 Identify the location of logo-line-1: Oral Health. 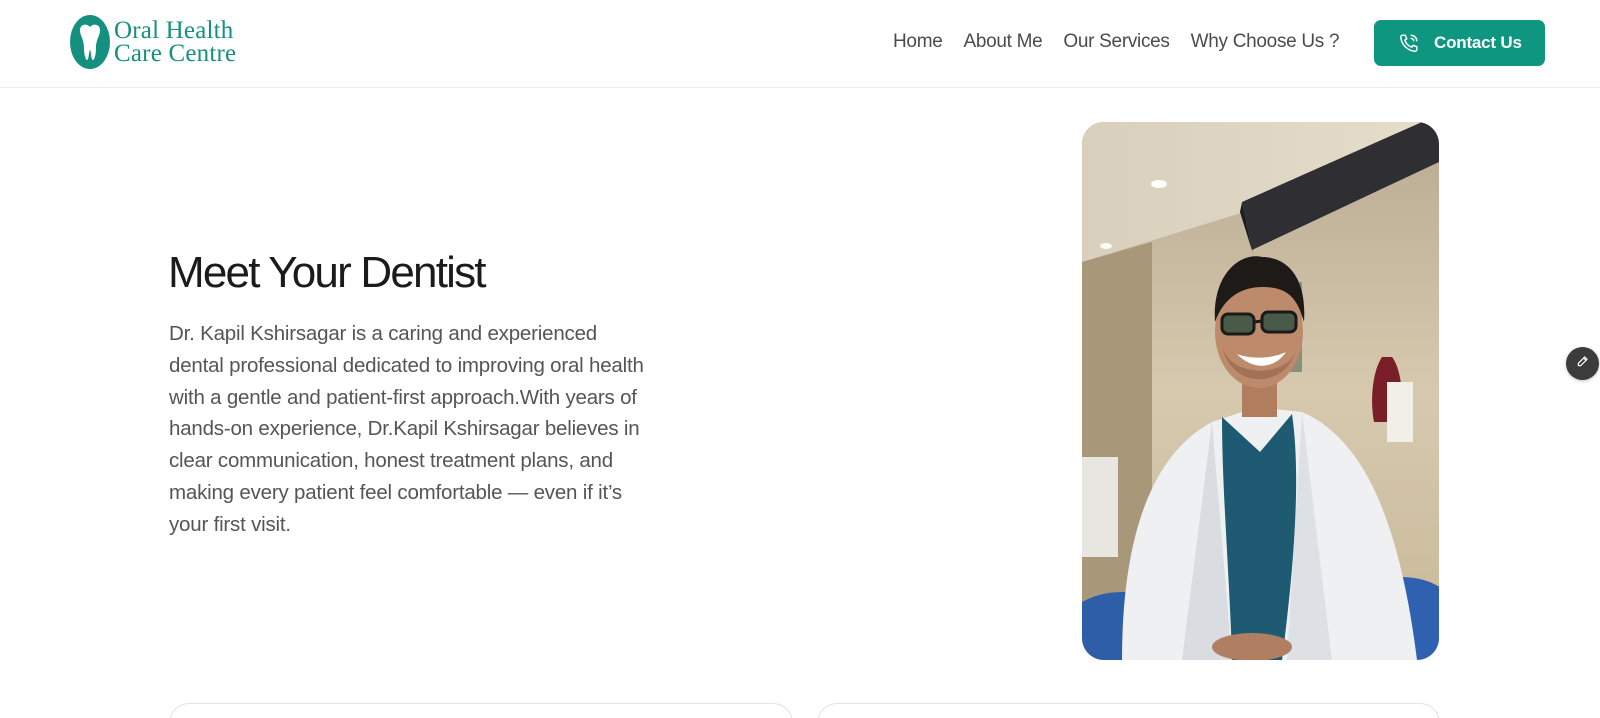
(174, 30).